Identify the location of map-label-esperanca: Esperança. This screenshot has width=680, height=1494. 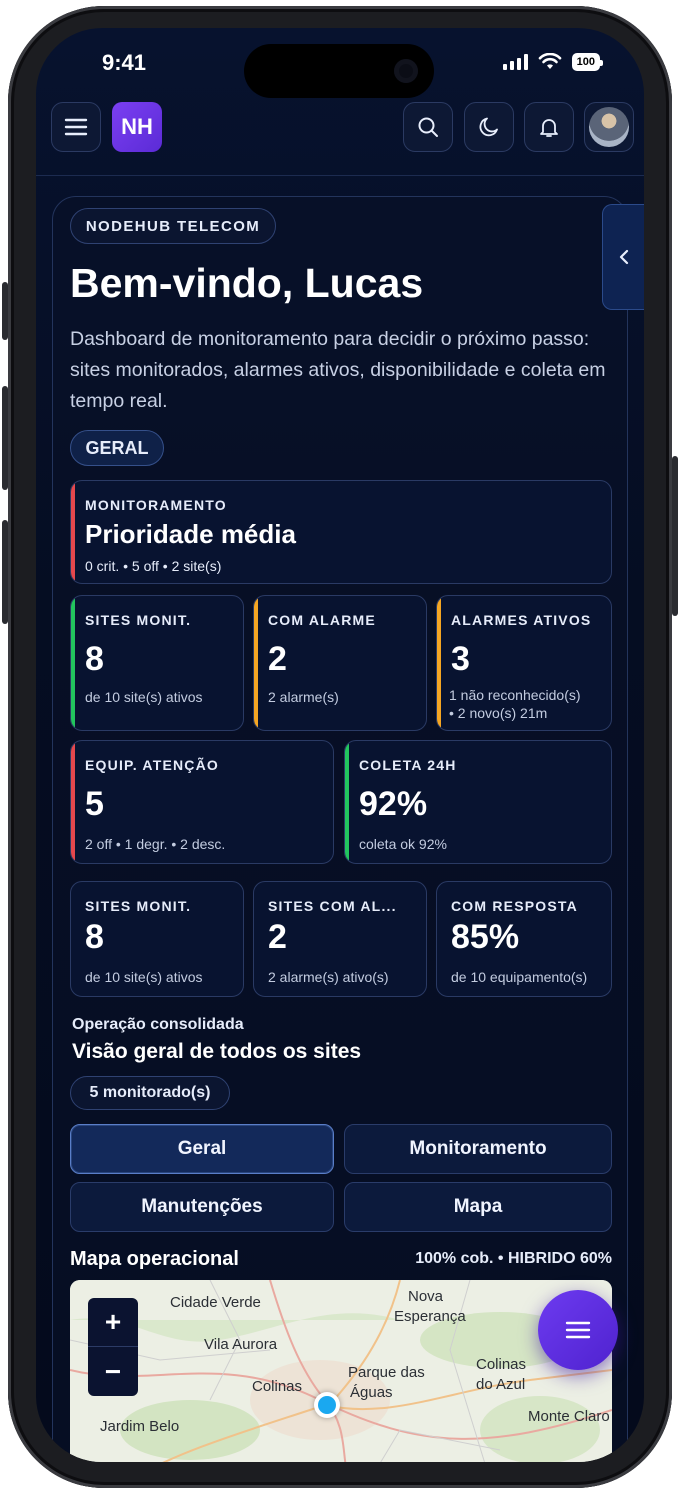
(430, 1316).